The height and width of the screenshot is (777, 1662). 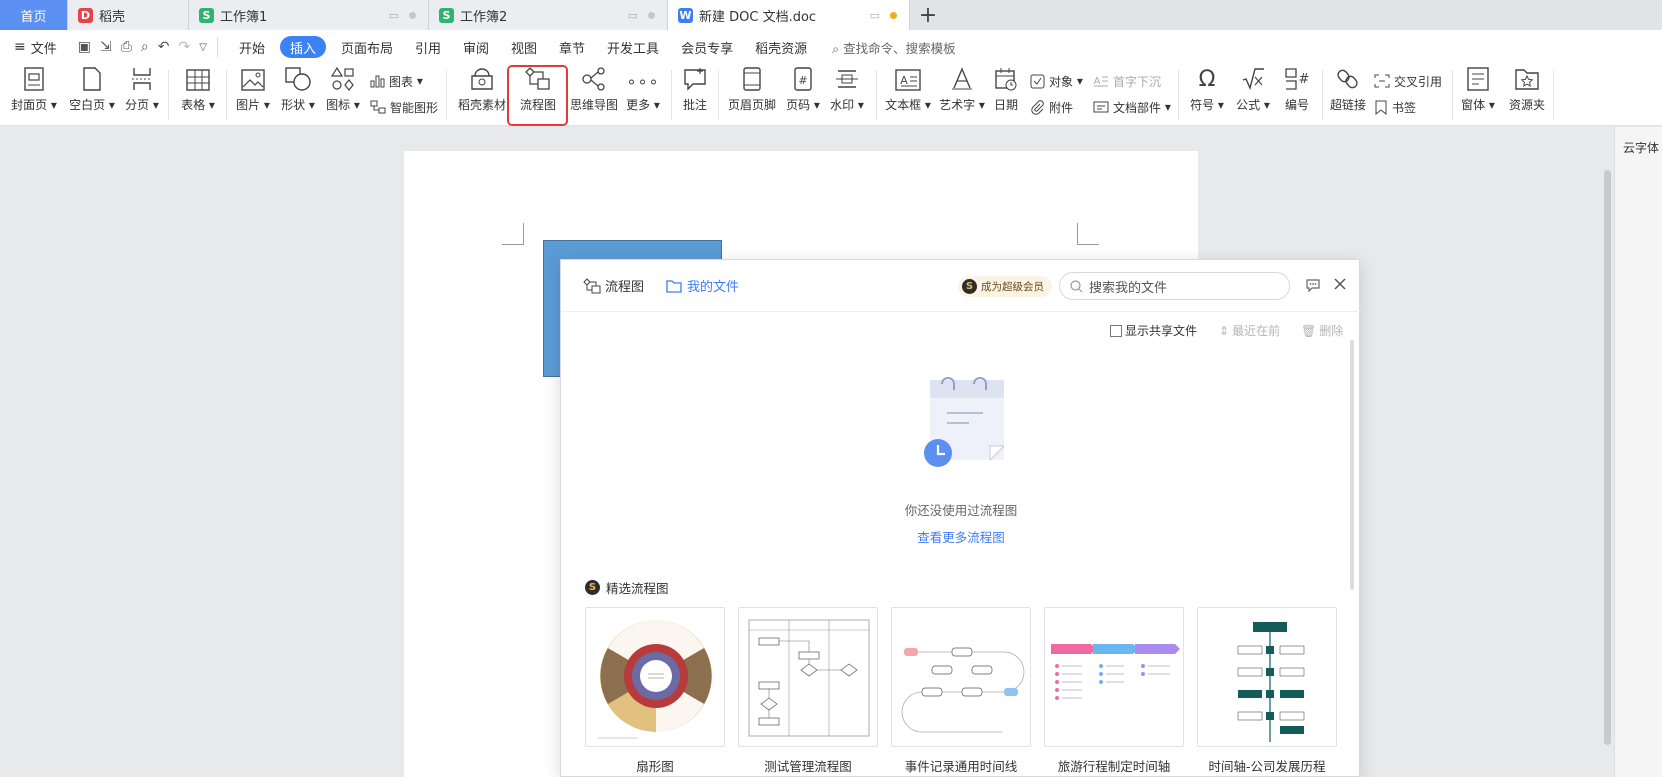 What do you see at coordinates (633, 47) in the screenshot?
I see `menu-developer: 开发工具` at bounding box center [633, 47].